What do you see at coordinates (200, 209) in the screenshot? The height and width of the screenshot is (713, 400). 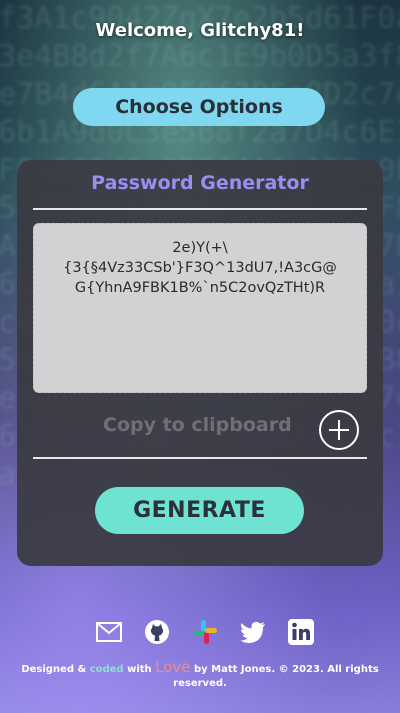 I see `top-divider` at bounding box center [200, 209].